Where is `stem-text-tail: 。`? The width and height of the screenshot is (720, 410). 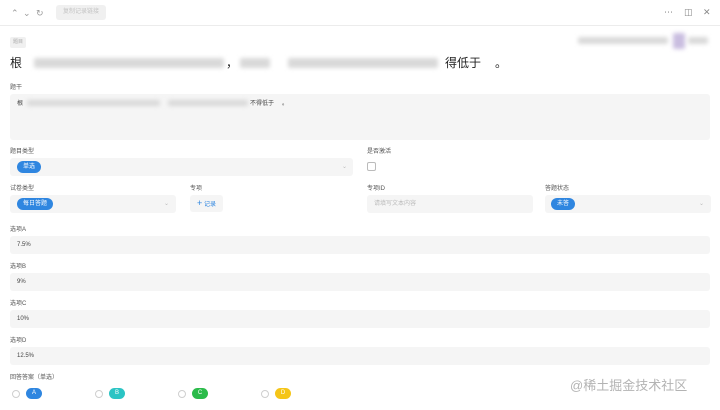
stem-text-tail: 。 is located at coordinates (285, 104).